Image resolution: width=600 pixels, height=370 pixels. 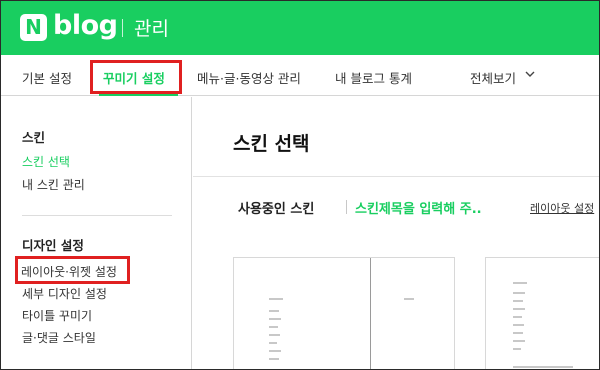 I want to click on sidebar-divider, so click(x=97, y=215).